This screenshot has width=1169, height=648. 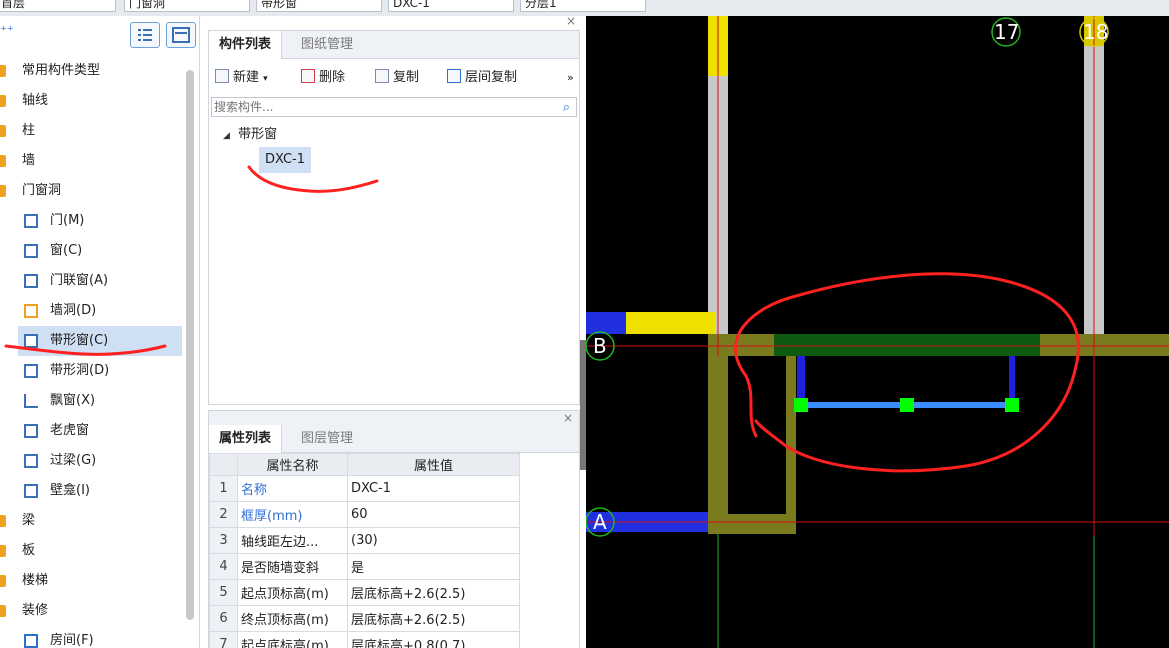 What do you see at coordinates (31, 251) in the screenshot?
I see `window-icon` at bounding box center [31, 251].